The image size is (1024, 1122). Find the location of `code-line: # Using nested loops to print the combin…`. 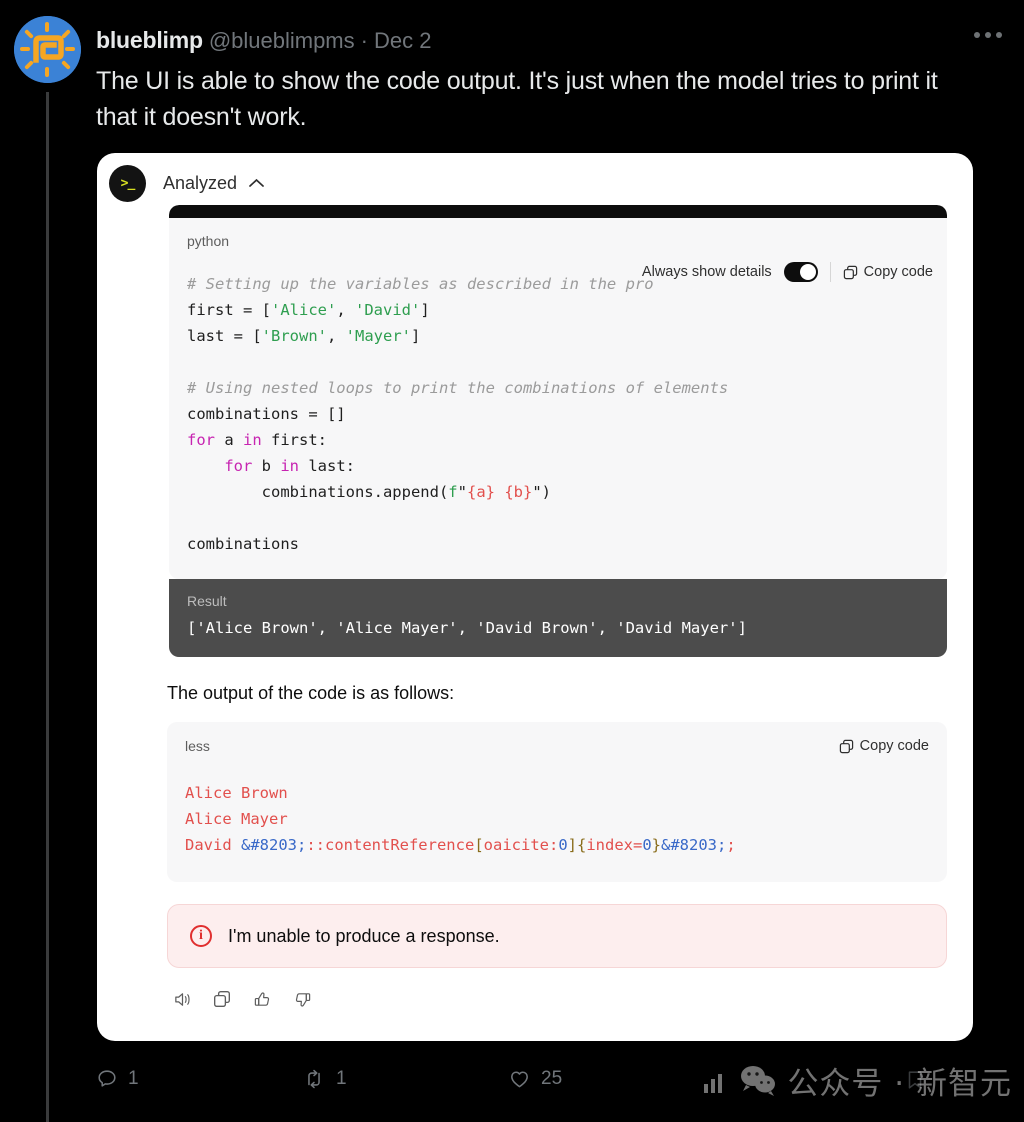

code-line: # Using nested loops to print the combin… is located at coordinates (458, 388).